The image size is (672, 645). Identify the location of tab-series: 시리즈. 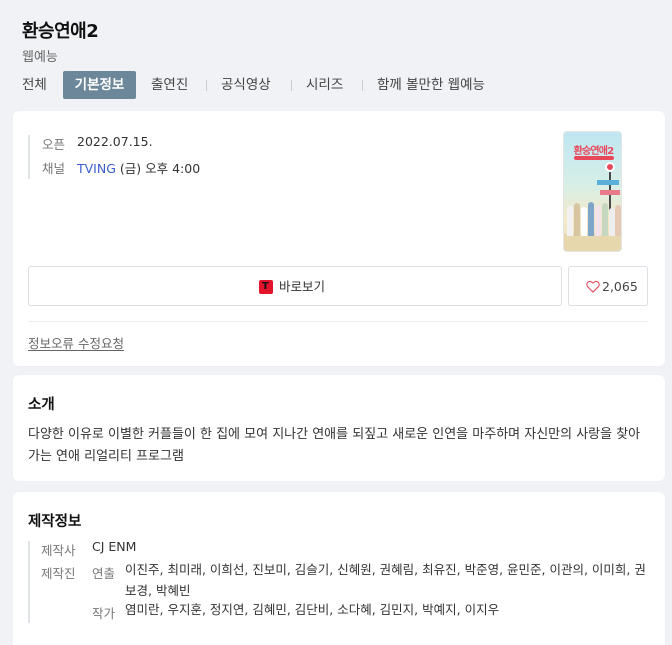
(324, 85).